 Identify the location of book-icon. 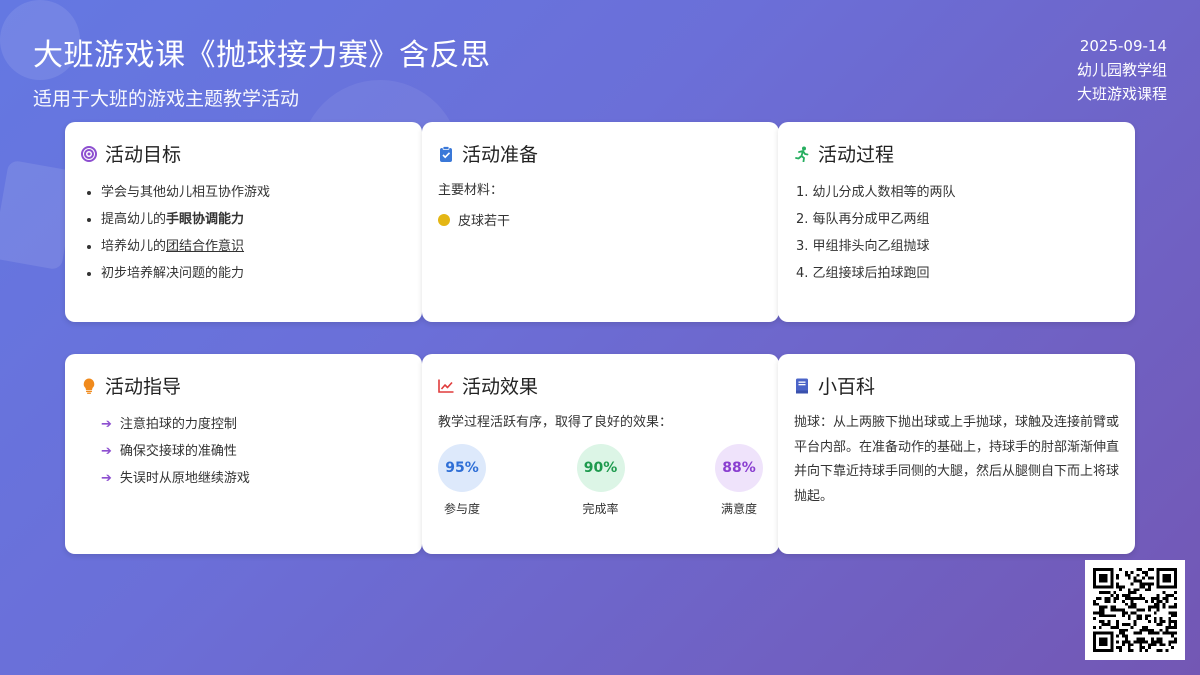
(802, 386).